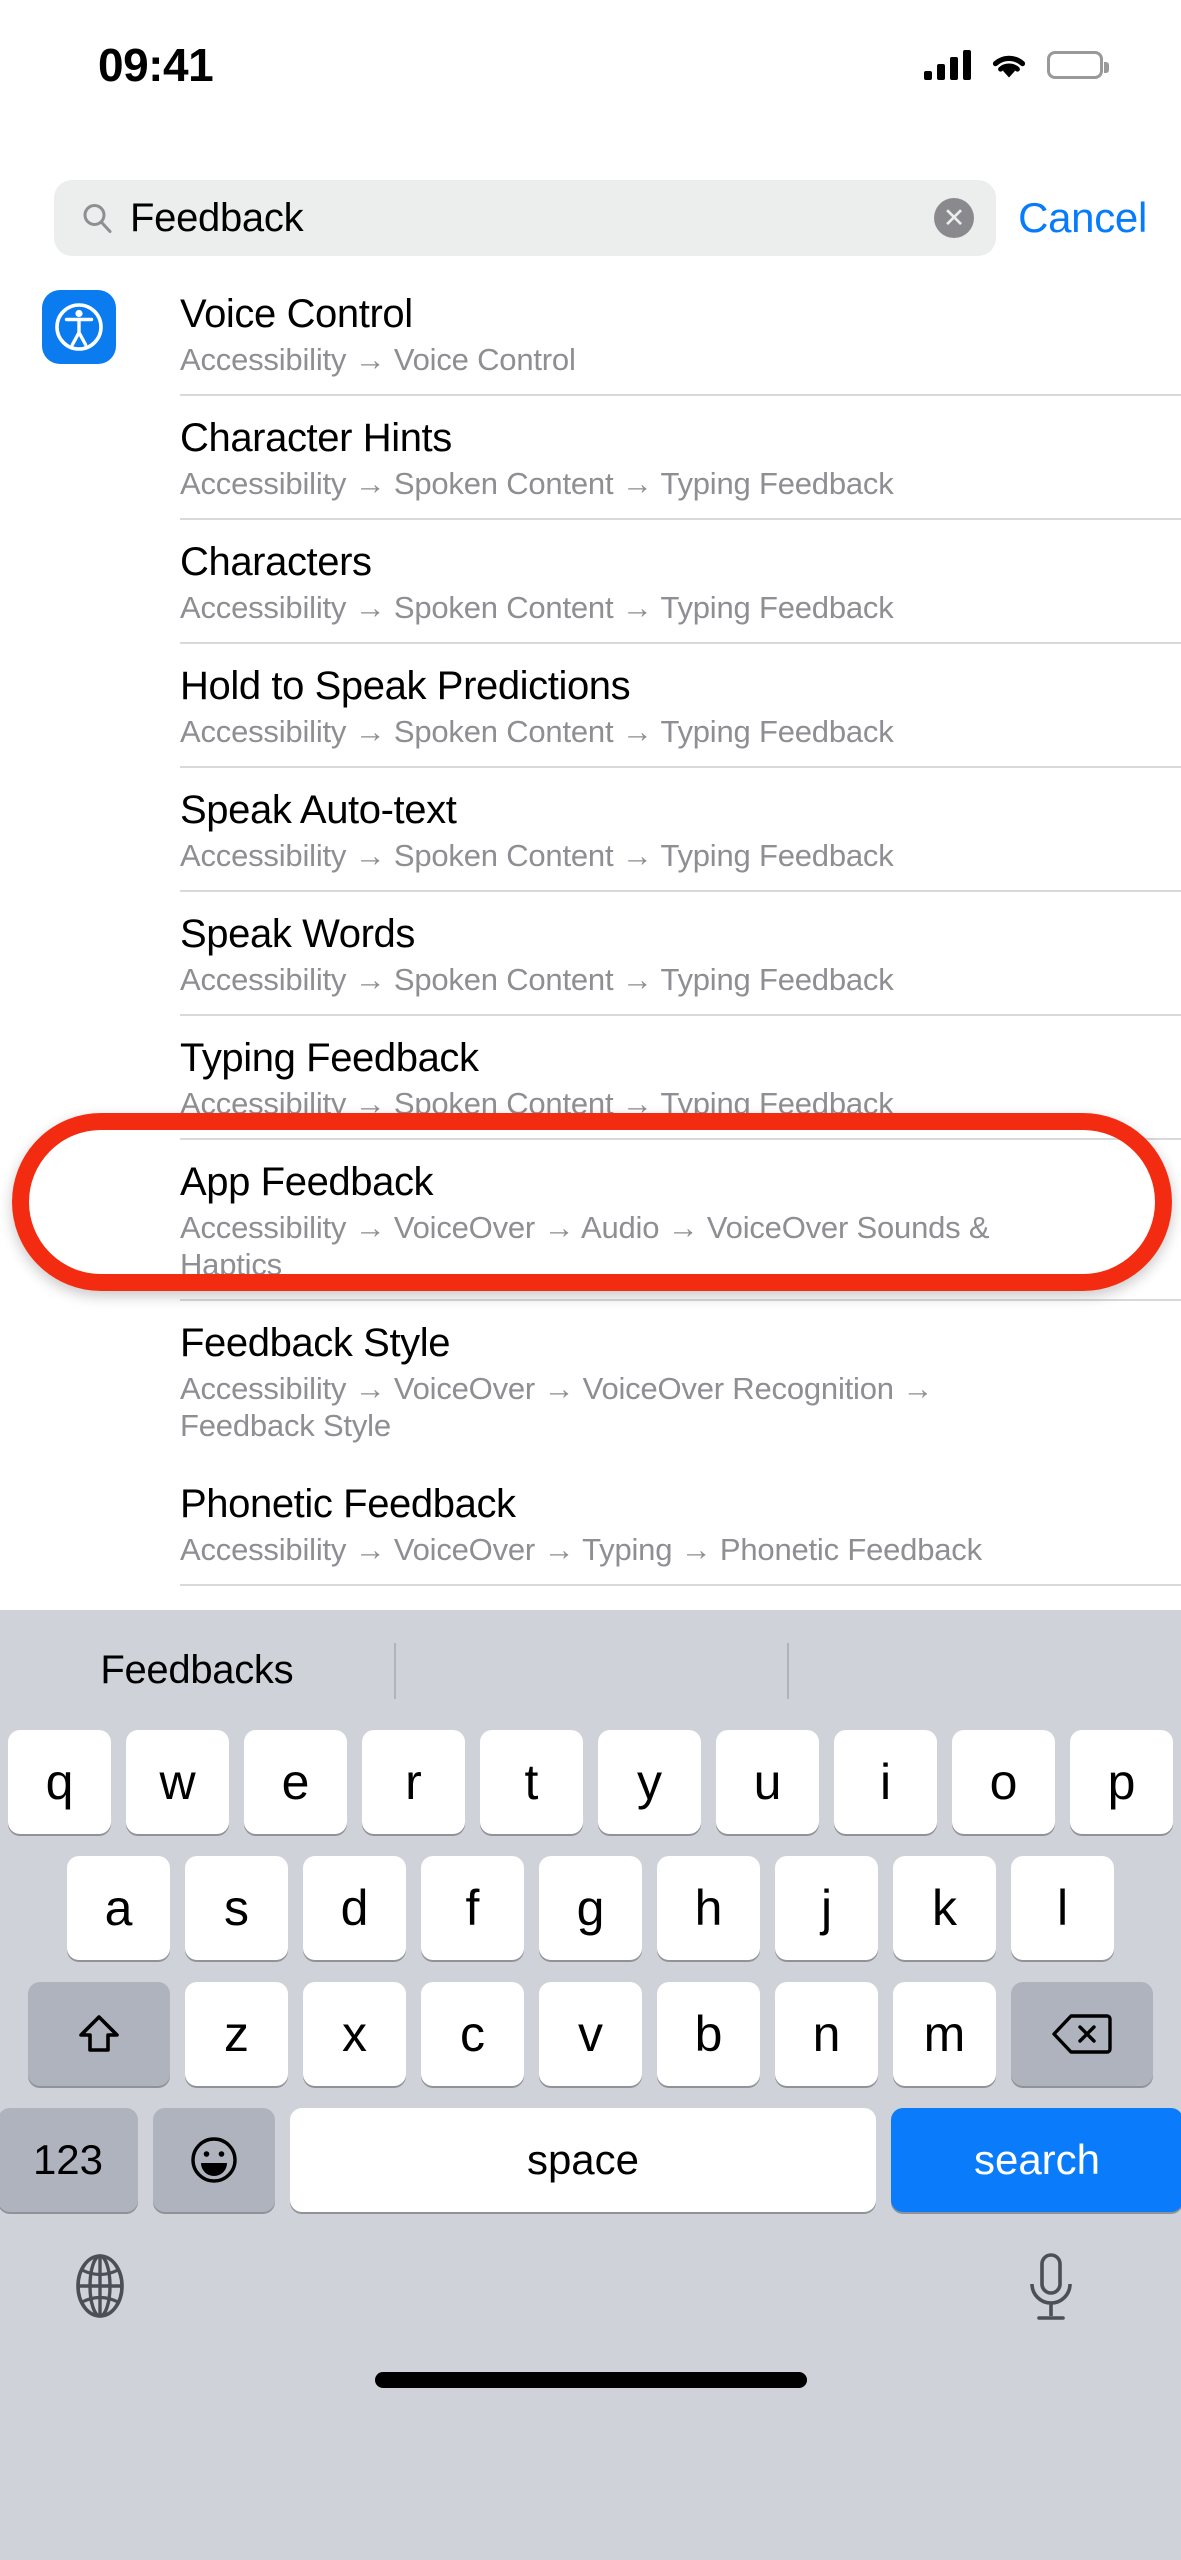 The height and width of the screenshot is (2560, 1181). What do you see at coordinates (296, 314) in the screenshot?
I see `result-title: Voice Control` at bounding box center [296, 314].